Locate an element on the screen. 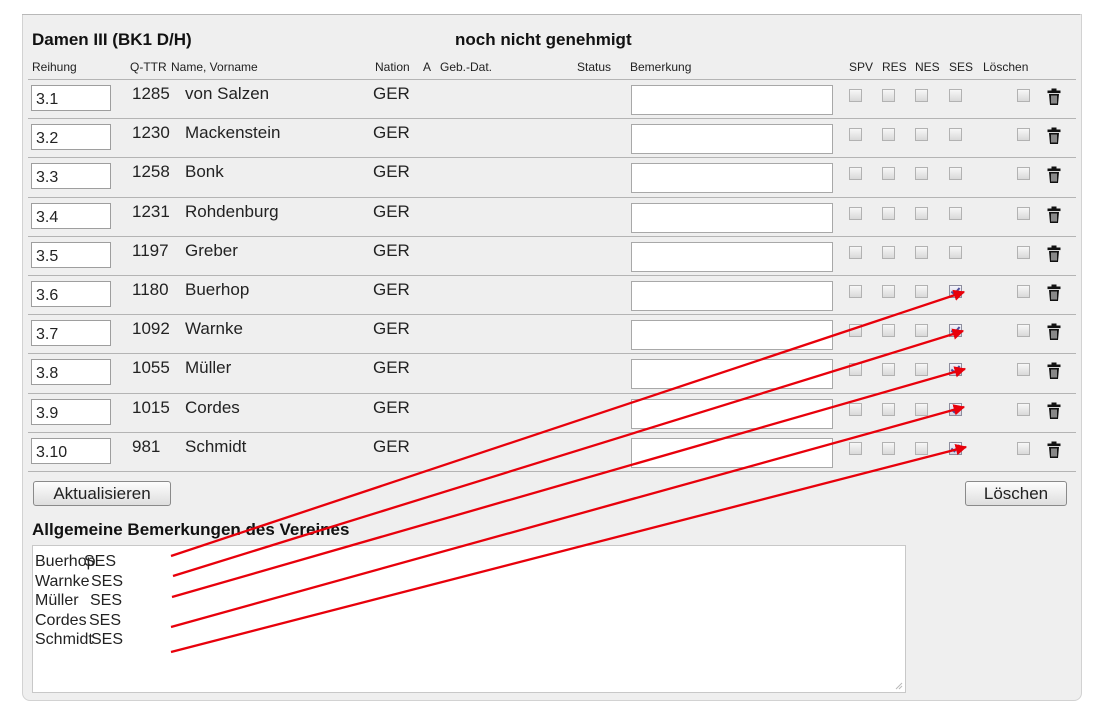 The height and width of the screenshot is (706, 1101). reihung-input: 3.5 is located at coordinates (71, 254).